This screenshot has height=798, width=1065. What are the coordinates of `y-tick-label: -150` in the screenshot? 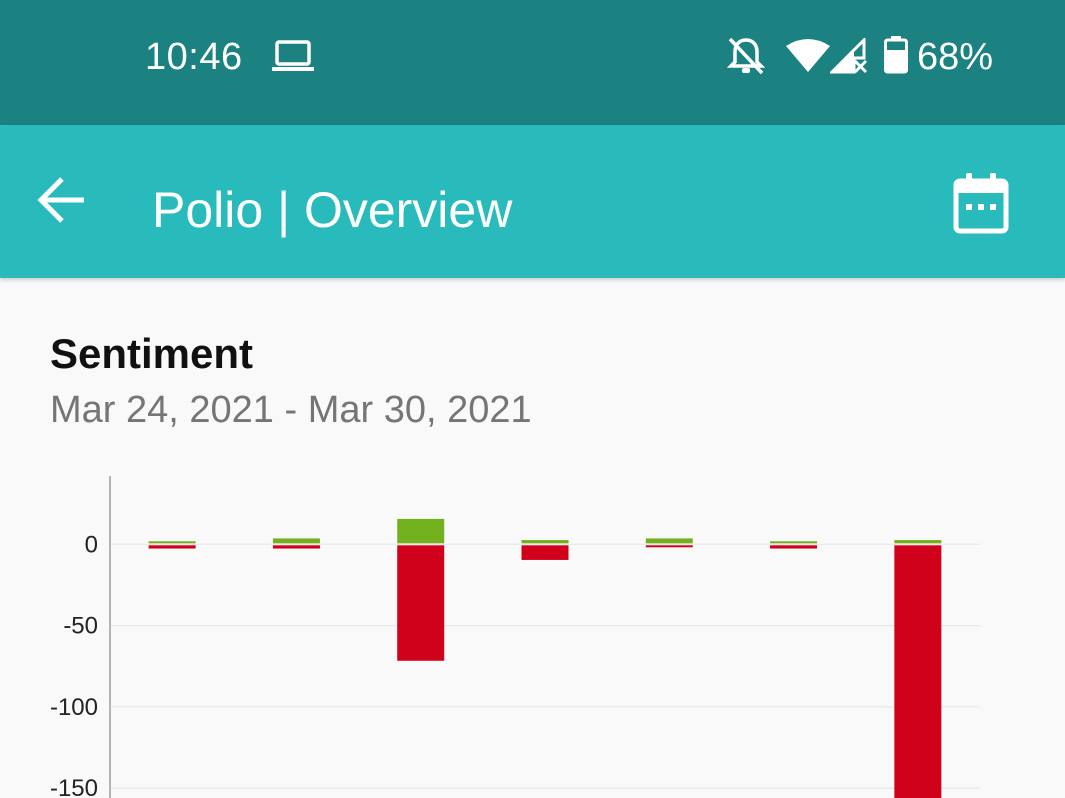 It's located at (74, 786).